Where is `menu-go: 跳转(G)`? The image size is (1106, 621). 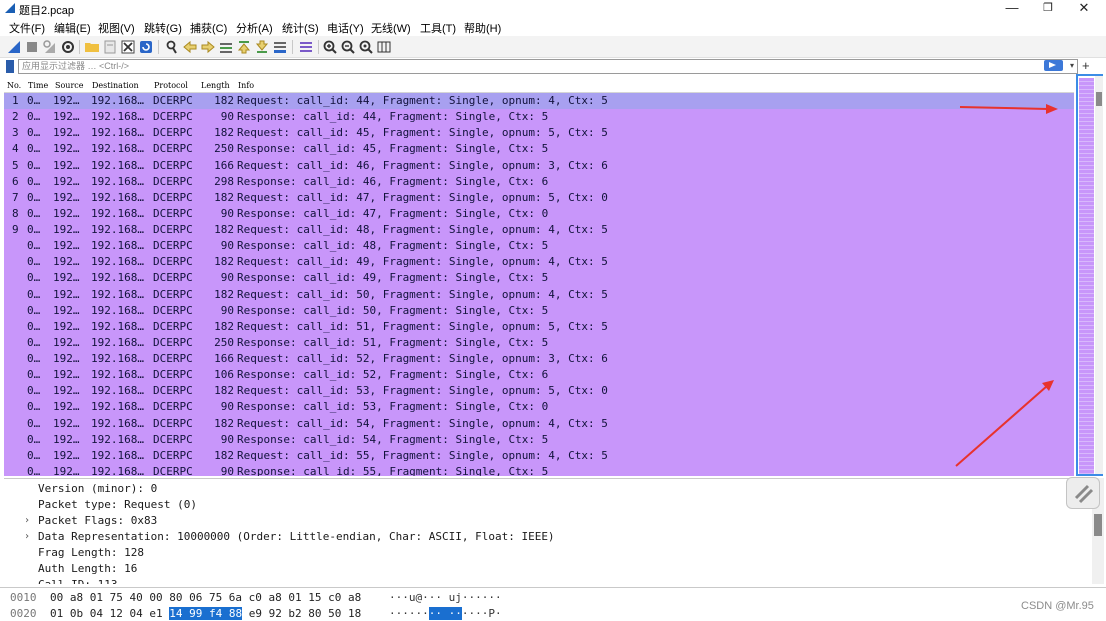
menu-go: 跳转(G) is located at coordinates (163, 28).